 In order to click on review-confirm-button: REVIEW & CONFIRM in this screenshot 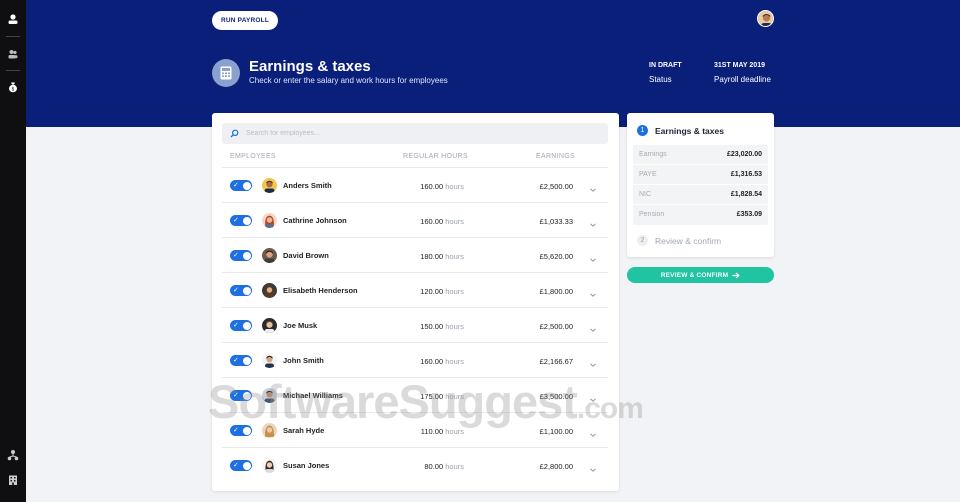, I will do `click(700, 275)`.